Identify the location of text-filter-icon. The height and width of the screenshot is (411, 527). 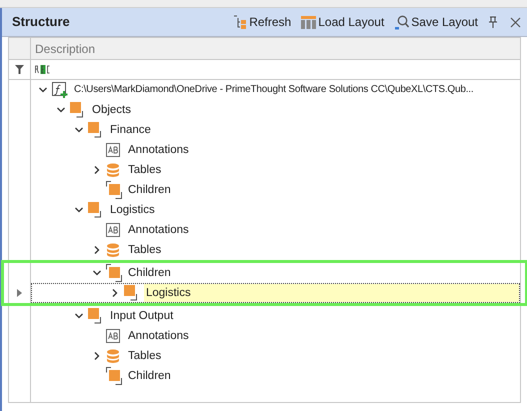
(43, 69).